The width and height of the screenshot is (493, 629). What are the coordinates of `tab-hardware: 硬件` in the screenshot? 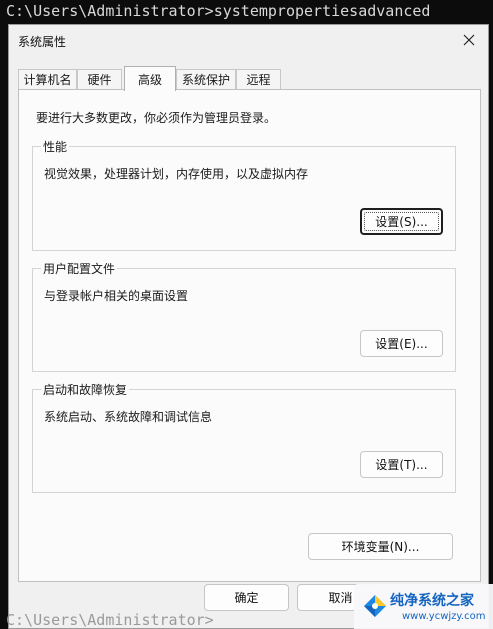 It's located at (99, 79).